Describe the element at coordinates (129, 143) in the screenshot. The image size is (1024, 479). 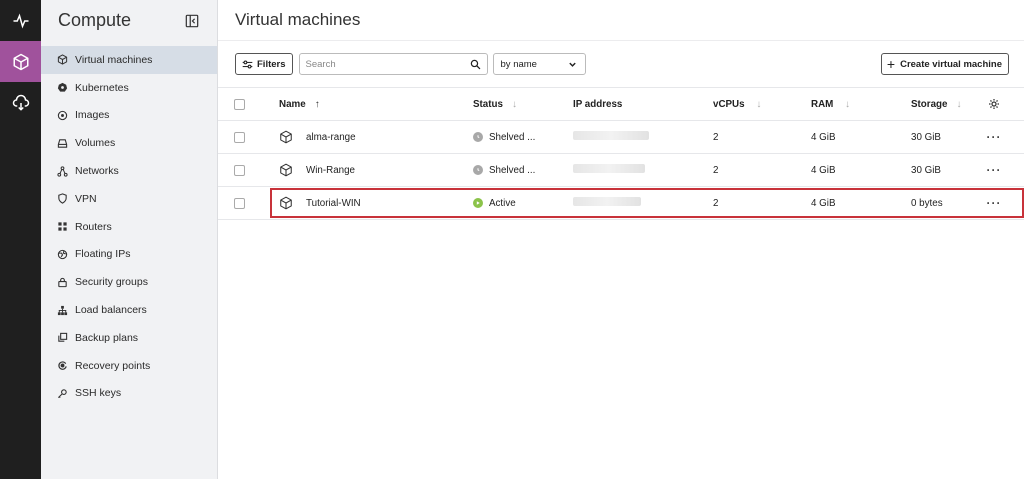
I see `sidebar-item-volumes: Volumes` at that location.